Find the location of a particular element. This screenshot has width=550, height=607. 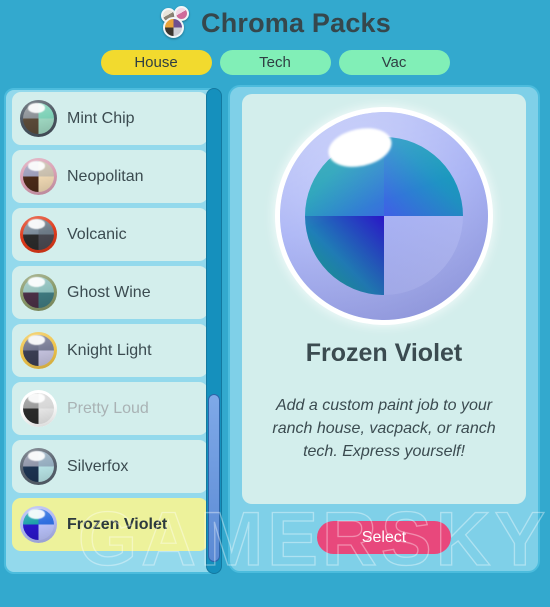

chroma-ball-cluster-icon is located at coordinates (176, 23).